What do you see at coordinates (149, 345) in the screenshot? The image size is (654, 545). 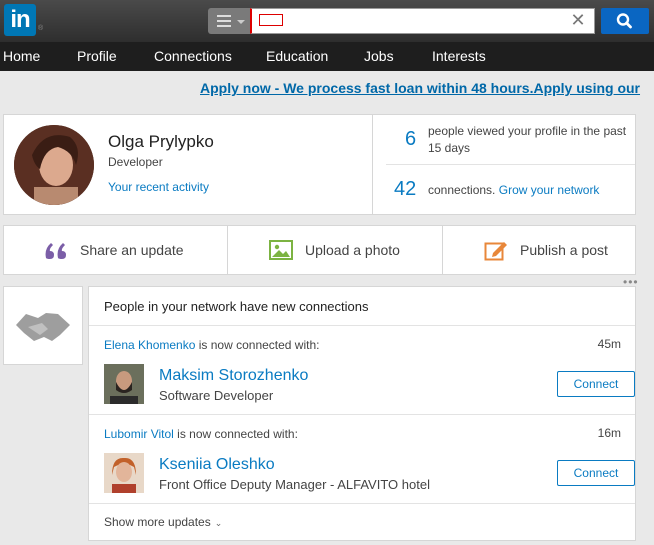 I see `connection-source-name: Elena Khomenko` at bounding box center [149, 345].